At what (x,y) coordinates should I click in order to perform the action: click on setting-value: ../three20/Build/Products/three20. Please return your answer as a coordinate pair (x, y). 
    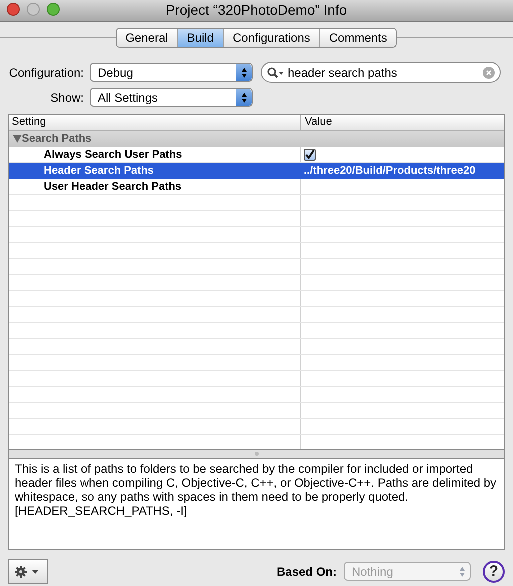
    Looking at the image, I should click on (390, 171).